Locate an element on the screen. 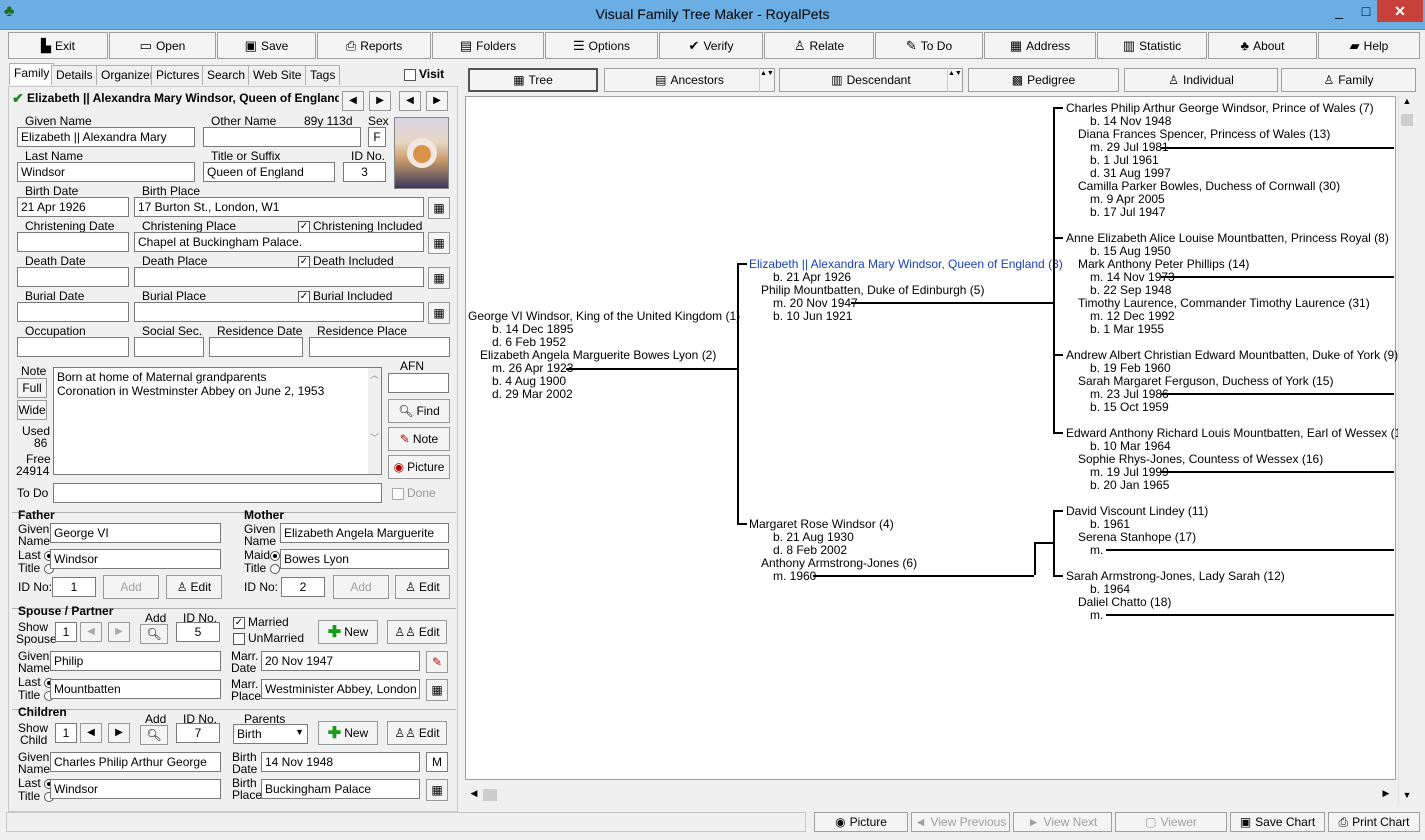 The image size is (1425, 840). last-name-field: Windsor is located at coordinates (106, 172).